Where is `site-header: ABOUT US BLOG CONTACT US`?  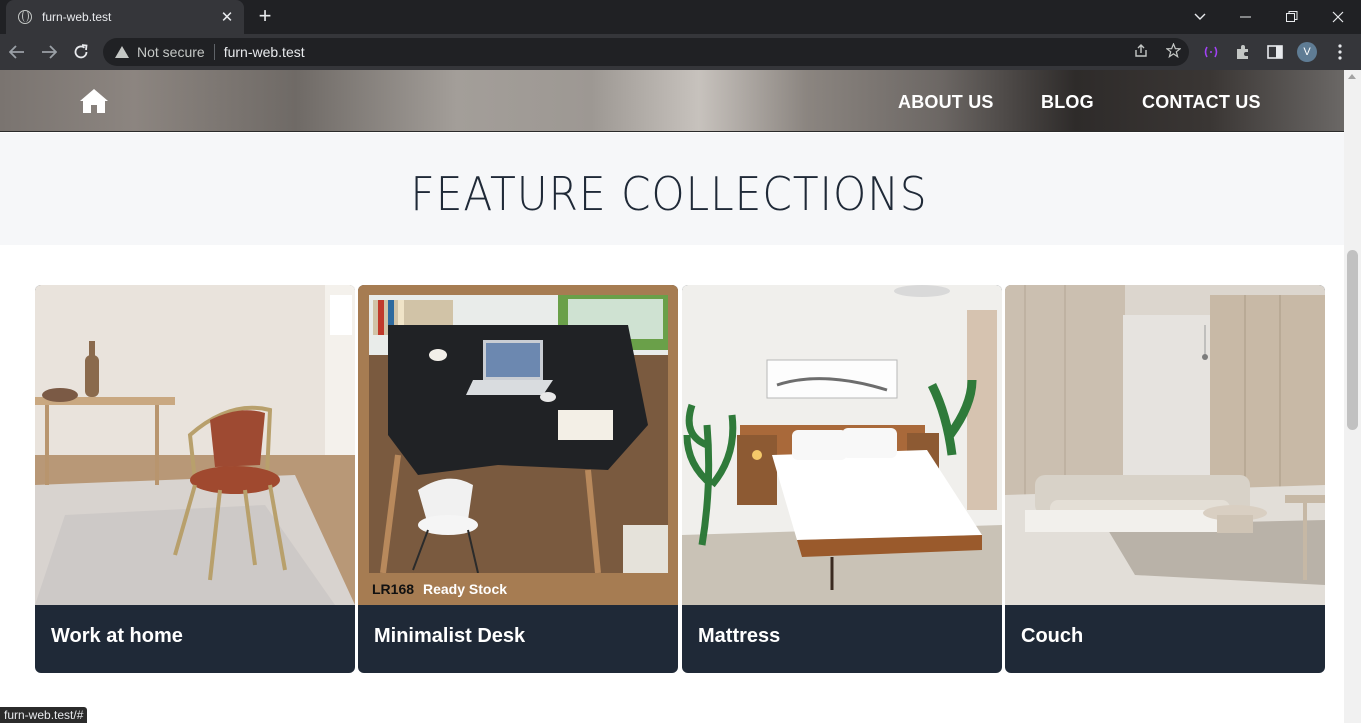
site-header: ABOUT US BLOG CONTACT US is located at coordinates (672, 101).